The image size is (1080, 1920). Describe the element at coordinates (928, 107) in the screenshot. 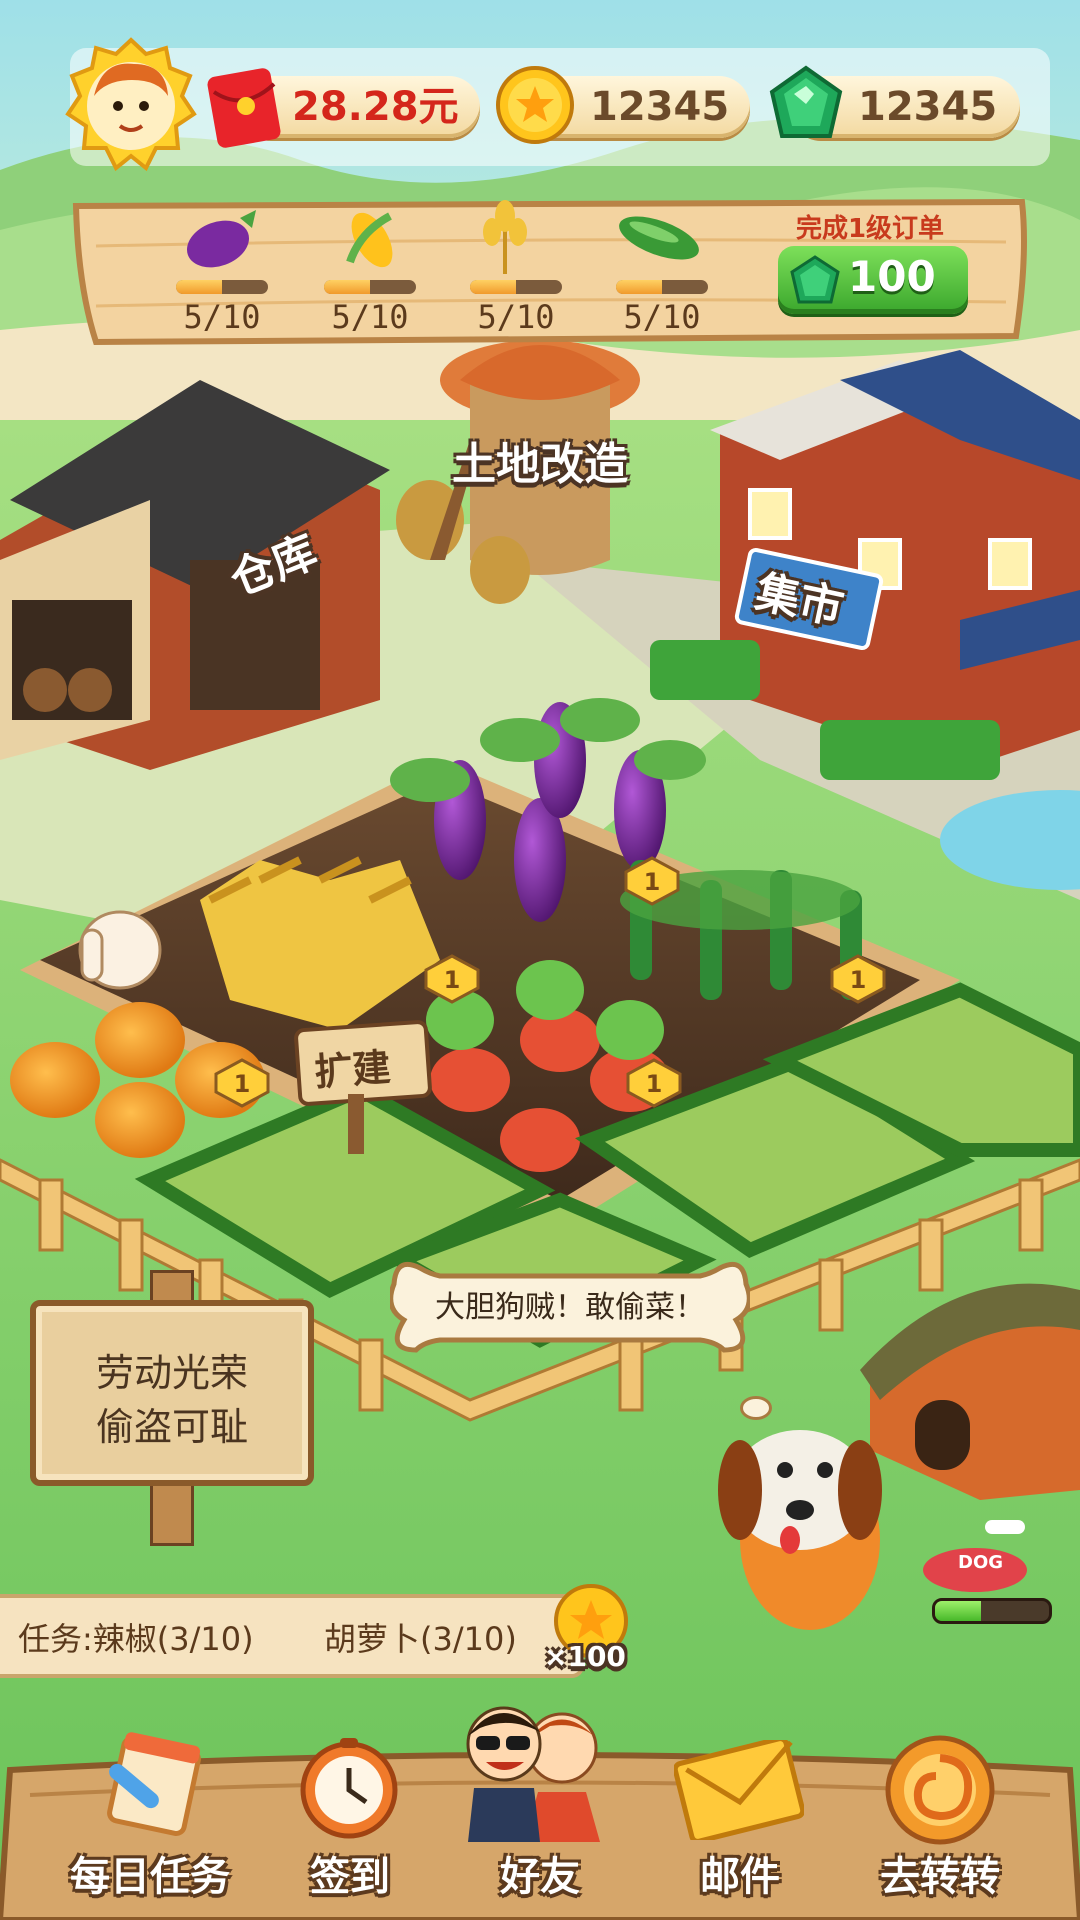

I see `gems-amount: 12345` at that location.